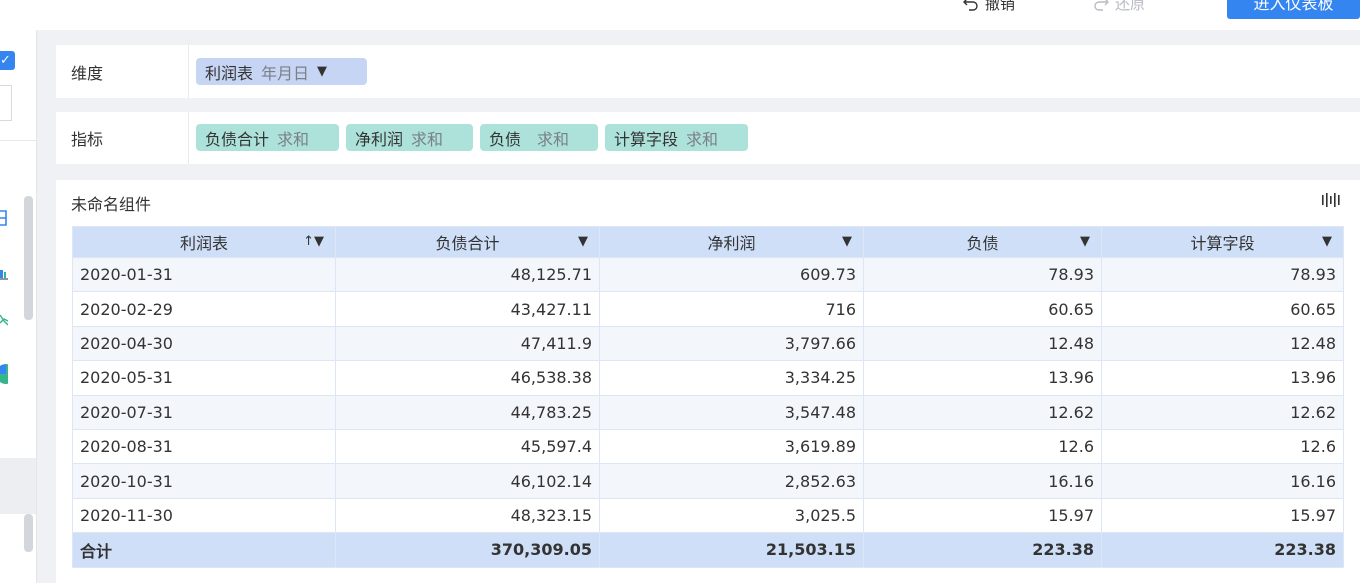 The image size is (1360, 583). I want to click on table-row: 2020-02-29 43,427.11 716 60.65 60.65, so click(708, 309).